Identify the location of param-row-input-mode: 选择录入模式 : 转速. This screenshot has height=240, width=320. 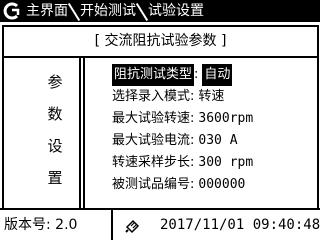
(182, 97).